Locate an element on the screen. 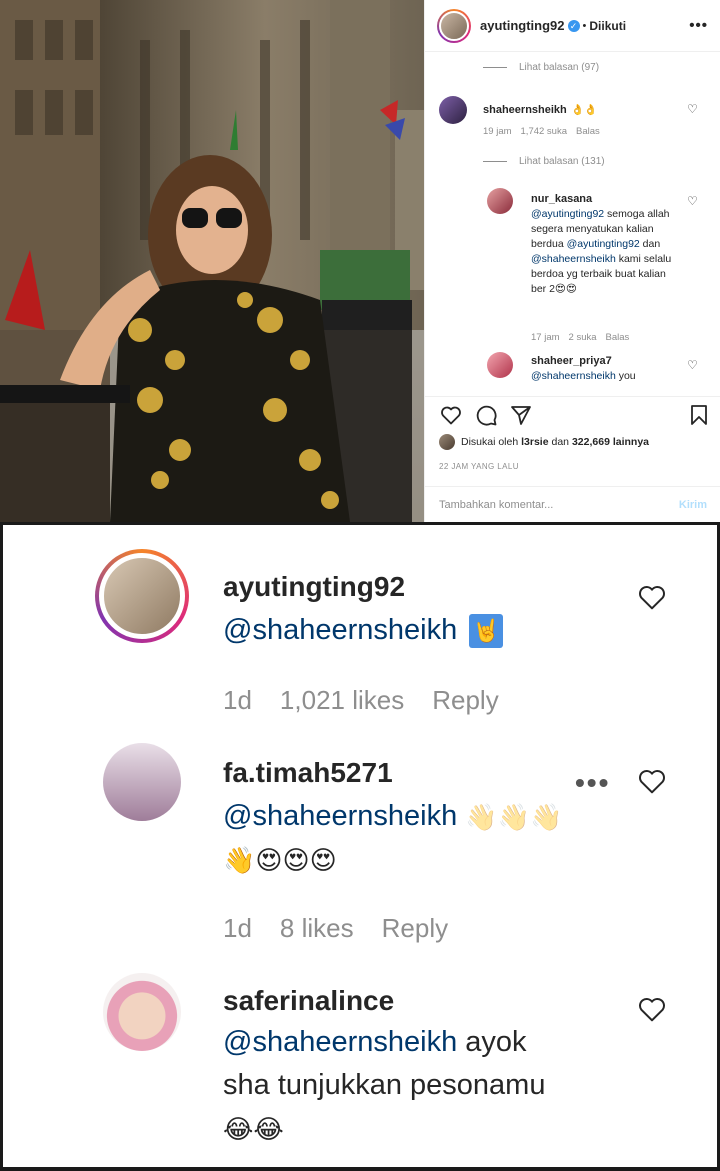 This screenshot has height=1171, width=720. comment-likes: 8 likes is located at coordinates (317, 928).